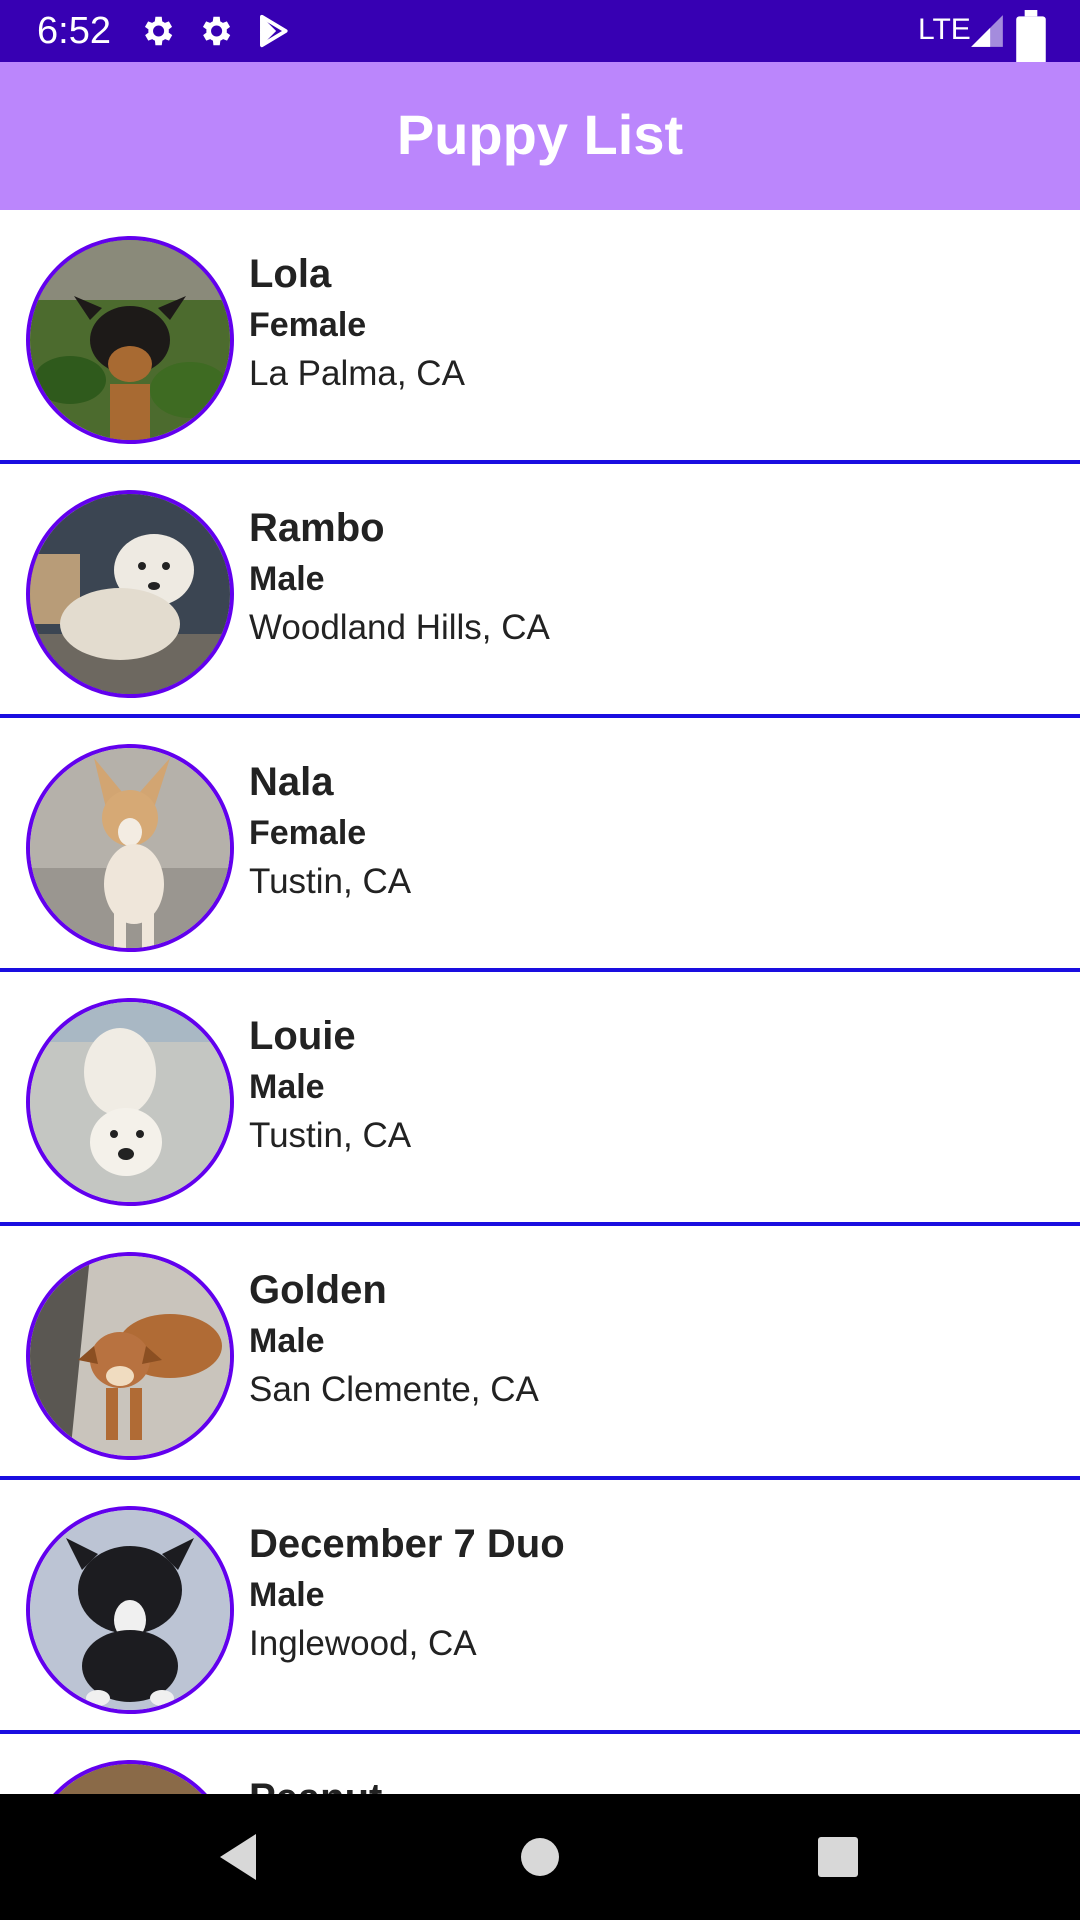 The height and width of the screenshot is (1920, 1080). What do you see at coordinates (394, 1389) in the screenshot?
I see `puppy-location: San Clemente, CA` at bounding box center [394, 1389].